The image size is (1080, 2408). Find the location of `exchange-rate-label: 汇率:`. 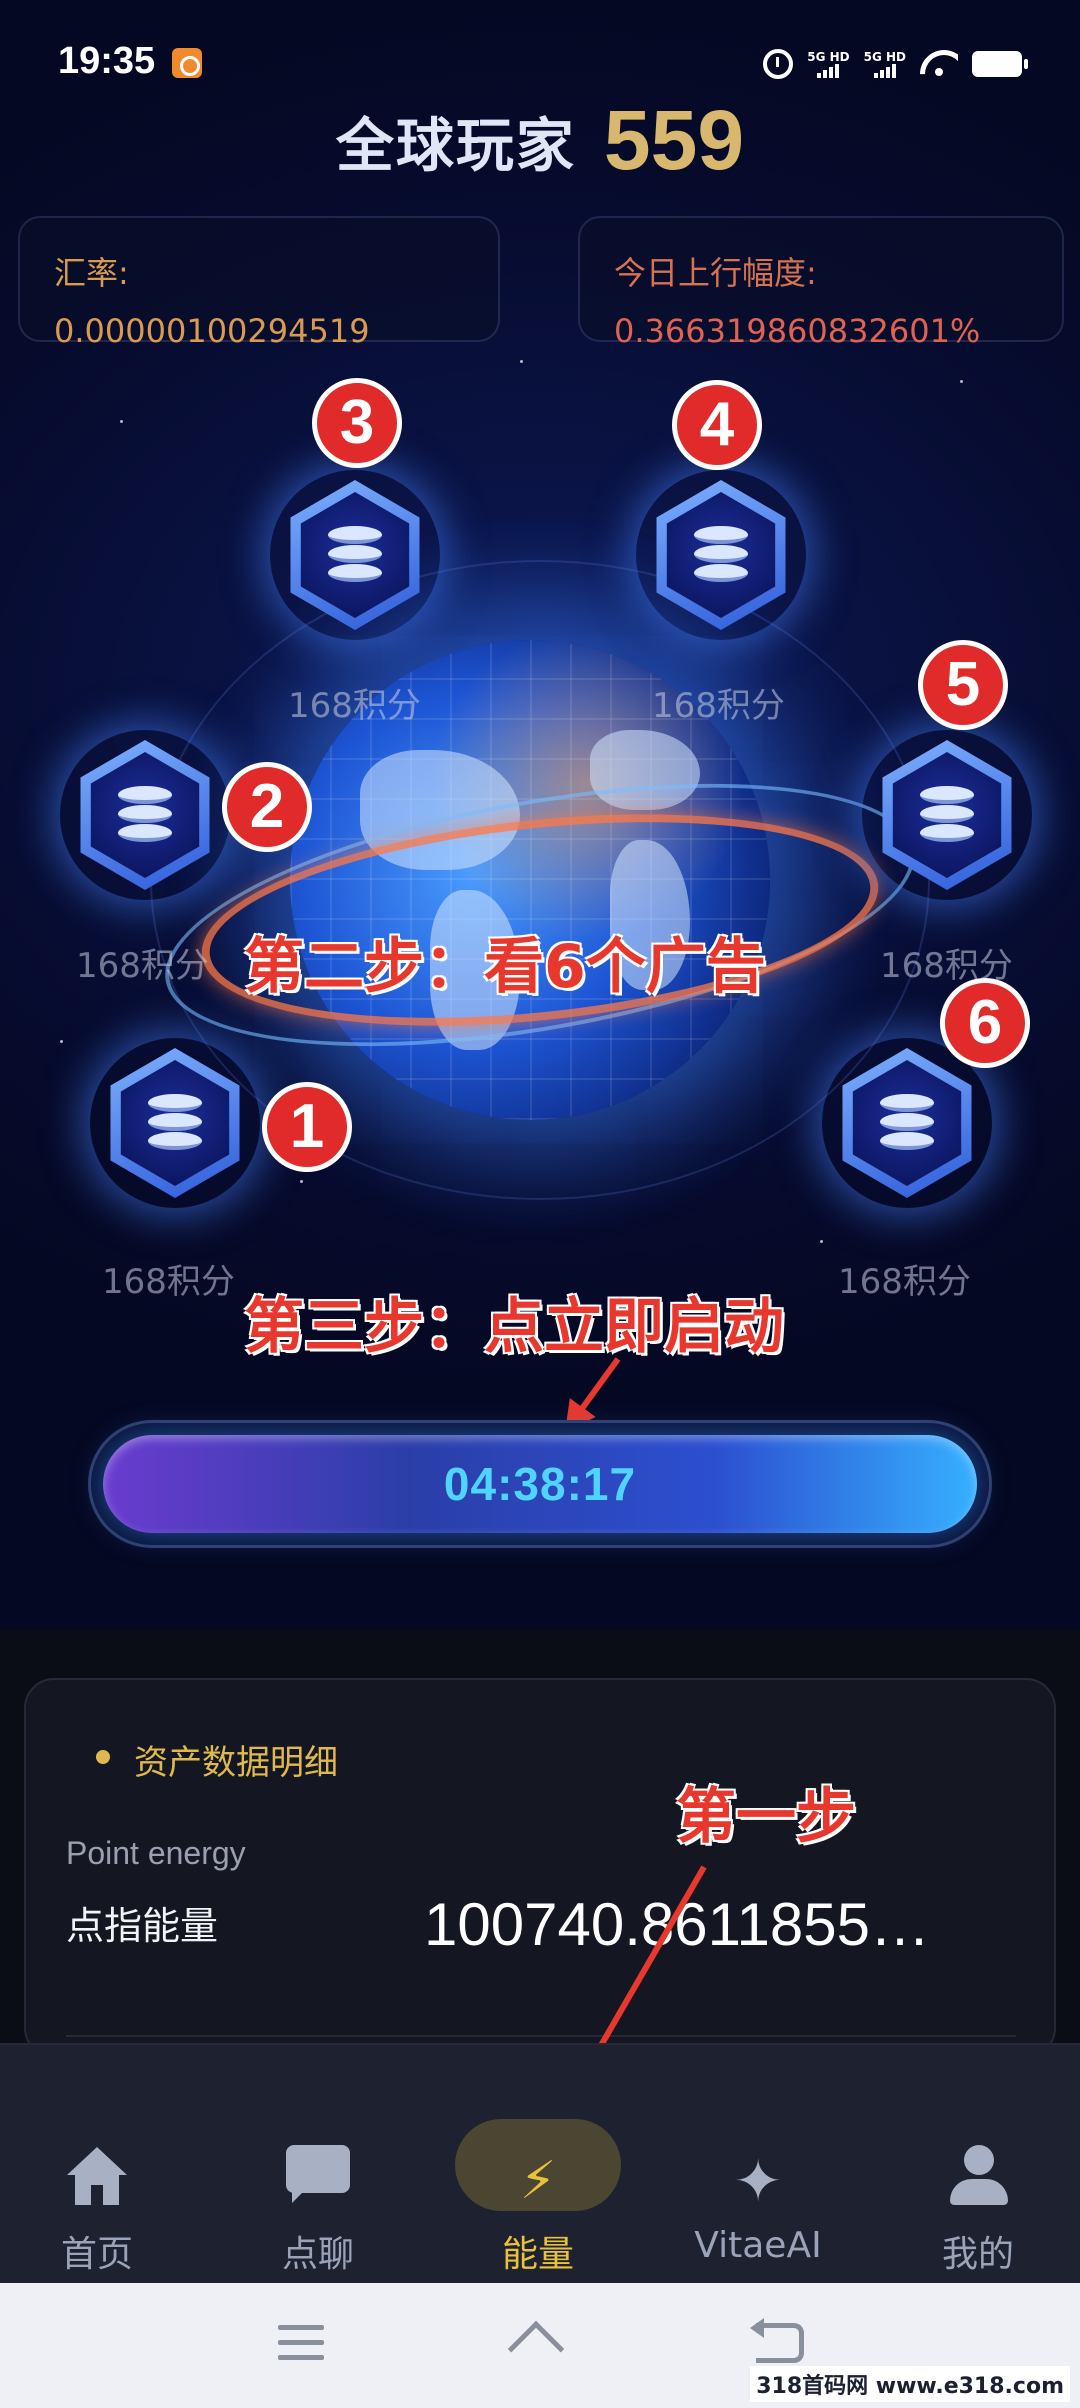

exchange-rate-label: 汇率: is located at coordinates (91, 273).